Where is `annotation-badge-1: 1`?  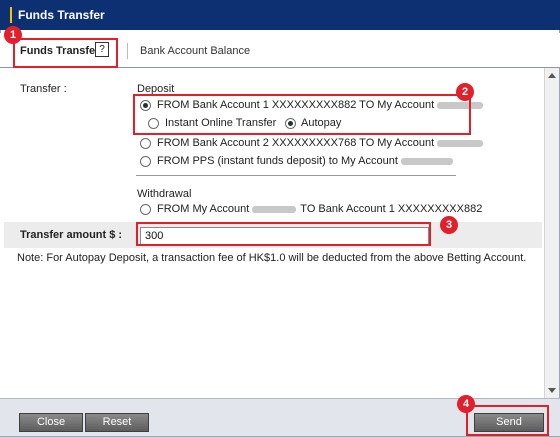
annotation-badge-1: 1 is located at coordinates (13, 35).